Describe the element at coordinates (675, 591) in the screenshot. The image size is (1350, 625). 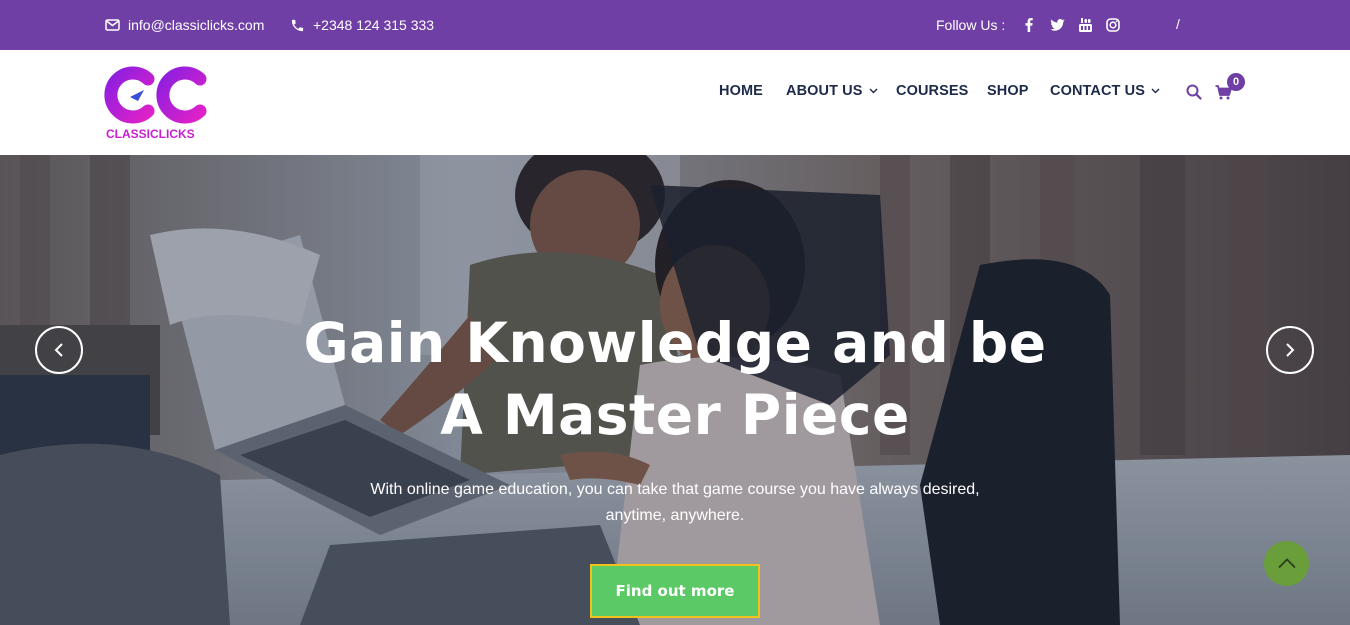
I see `find-out-more-button: Find out more` at that location.